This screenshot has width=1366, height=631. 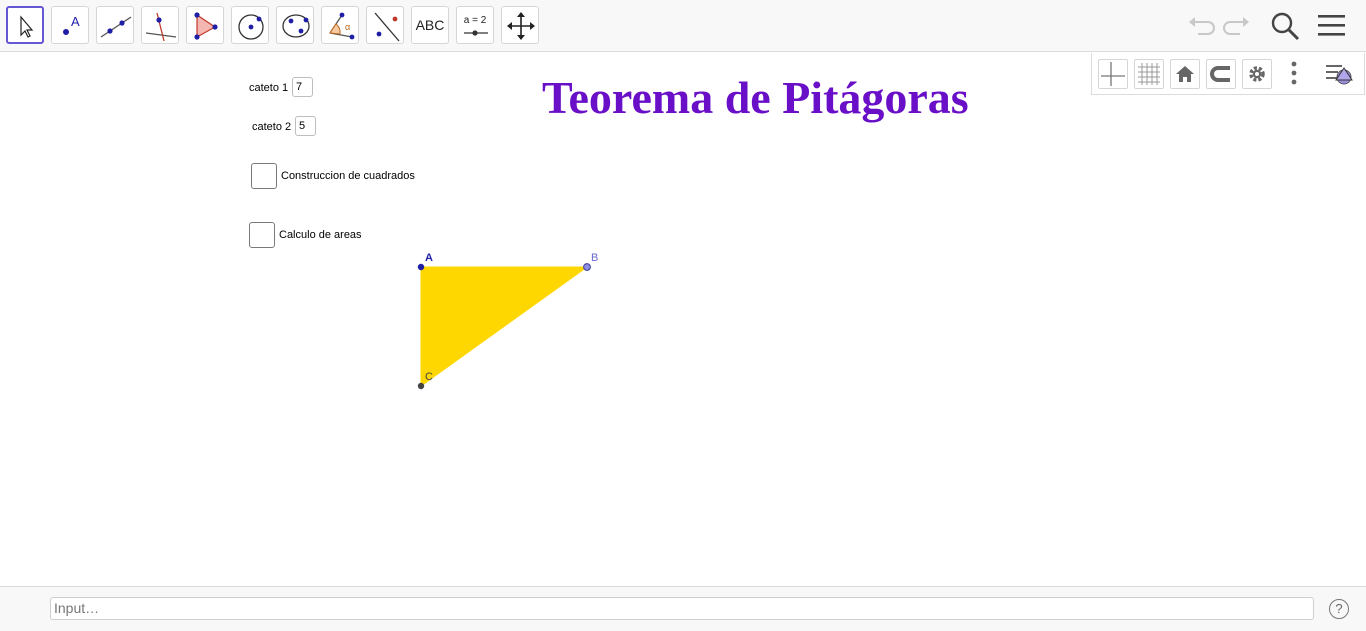 What do you see at coordinates (1332, 26) in the screenshot?
I see `main-menu-icon` at bounding box center [1332, 26].